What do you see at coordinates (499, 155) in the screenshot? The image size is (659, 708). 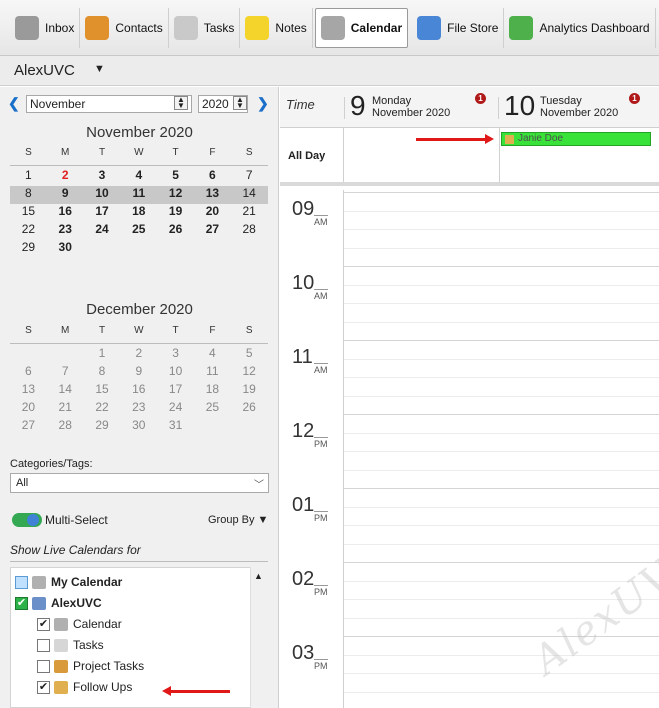 I see `column-divider` at bounding box center [499, 155].